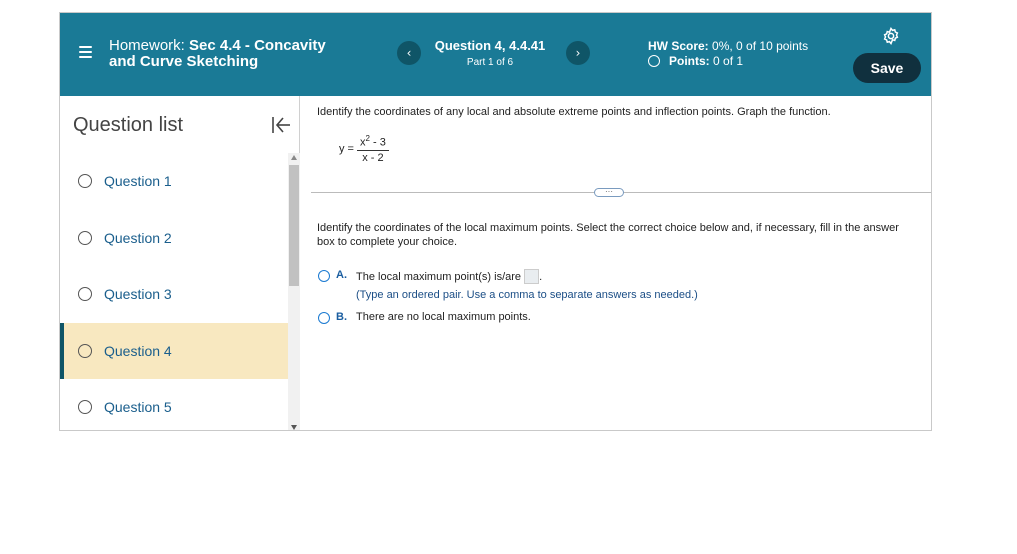  Describe the element at coordinates (85, 52) in the screenshot. I see `menu-icon` at that location.